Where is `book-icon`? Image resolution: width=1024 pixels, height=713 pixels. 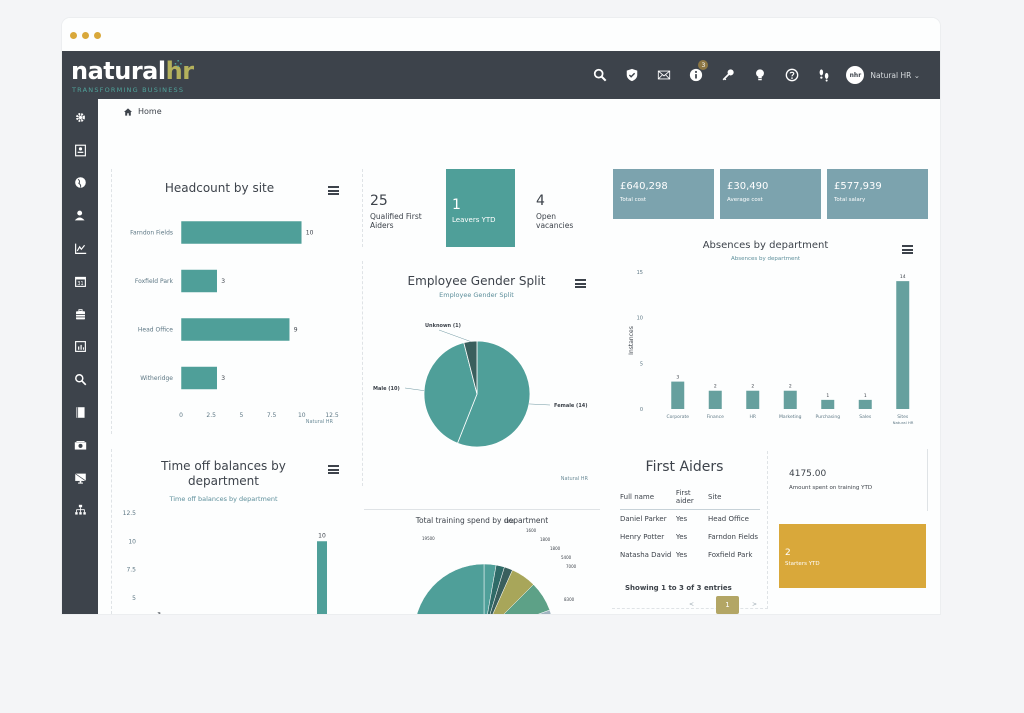
book-icon is located at coordinates (80, 412).